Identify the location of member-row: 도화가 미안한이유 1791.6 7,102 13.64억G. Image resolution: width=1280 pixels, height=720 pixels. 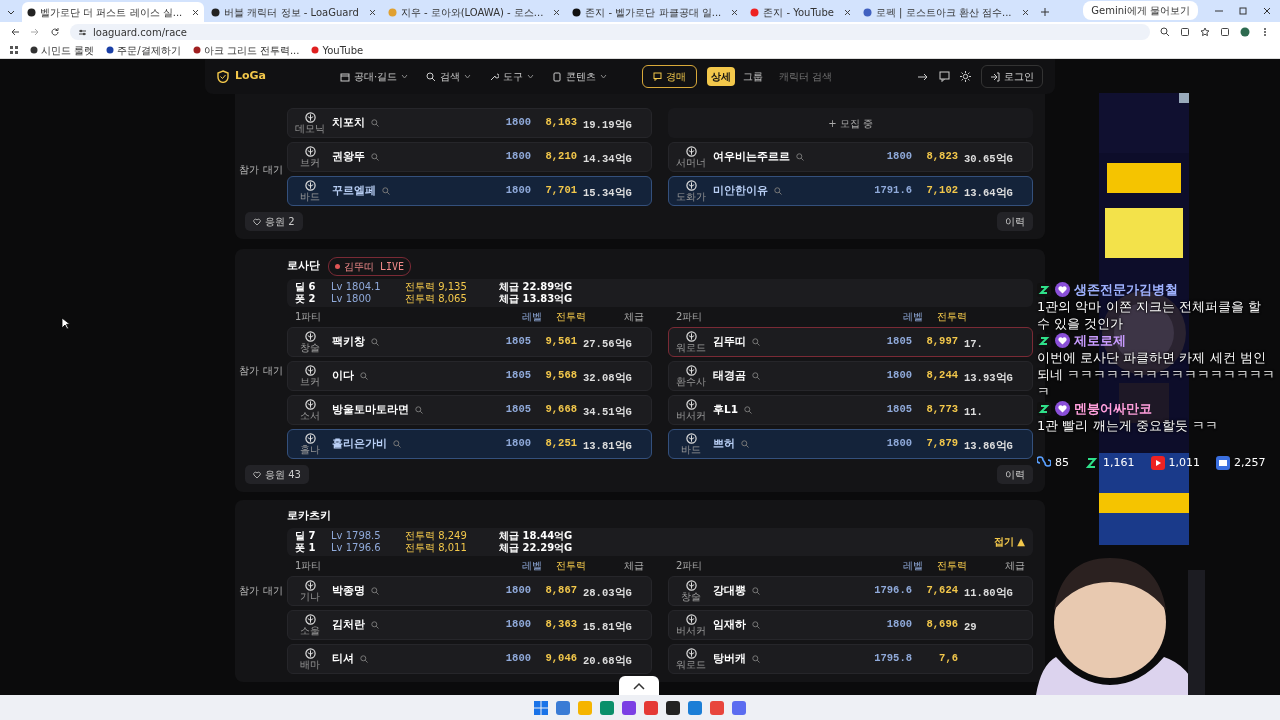
(850, 191).